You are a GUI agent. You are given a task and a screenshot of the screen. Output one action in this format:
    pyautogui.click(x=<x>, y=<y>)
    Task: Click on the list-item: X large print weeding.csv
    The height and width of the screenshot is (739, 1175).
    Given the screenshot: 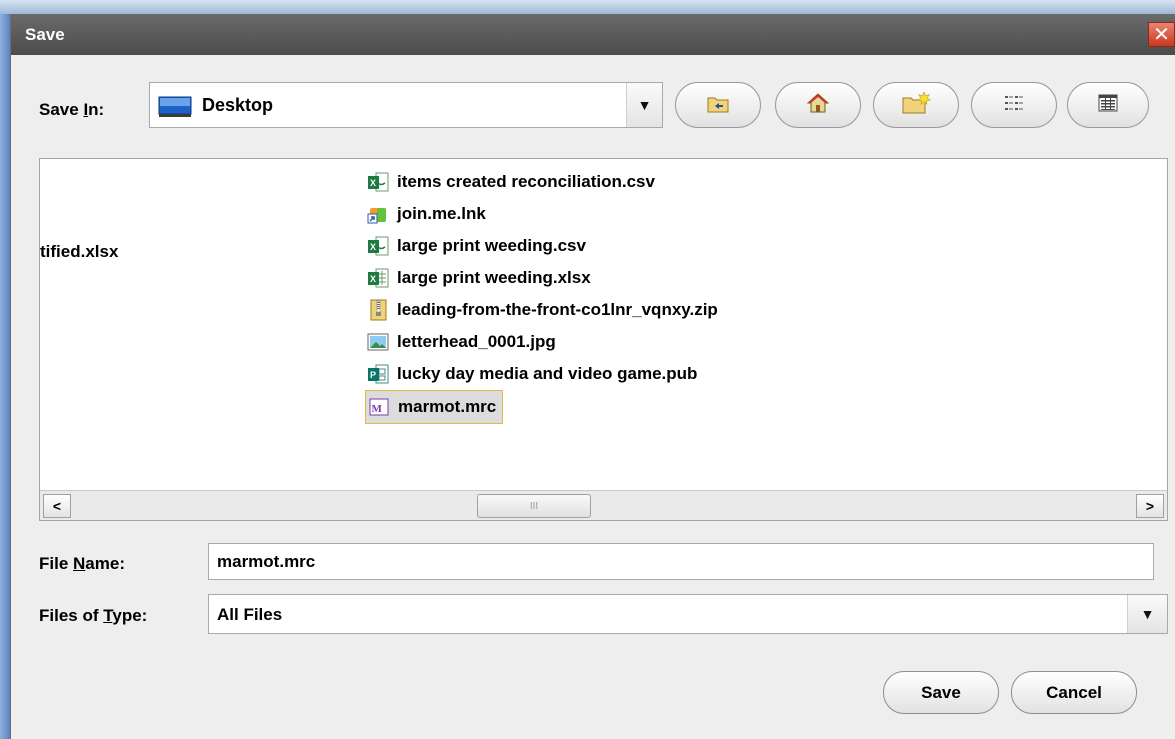 What is the action you would take?
    pyautogui.click(x=478, y=246)
    